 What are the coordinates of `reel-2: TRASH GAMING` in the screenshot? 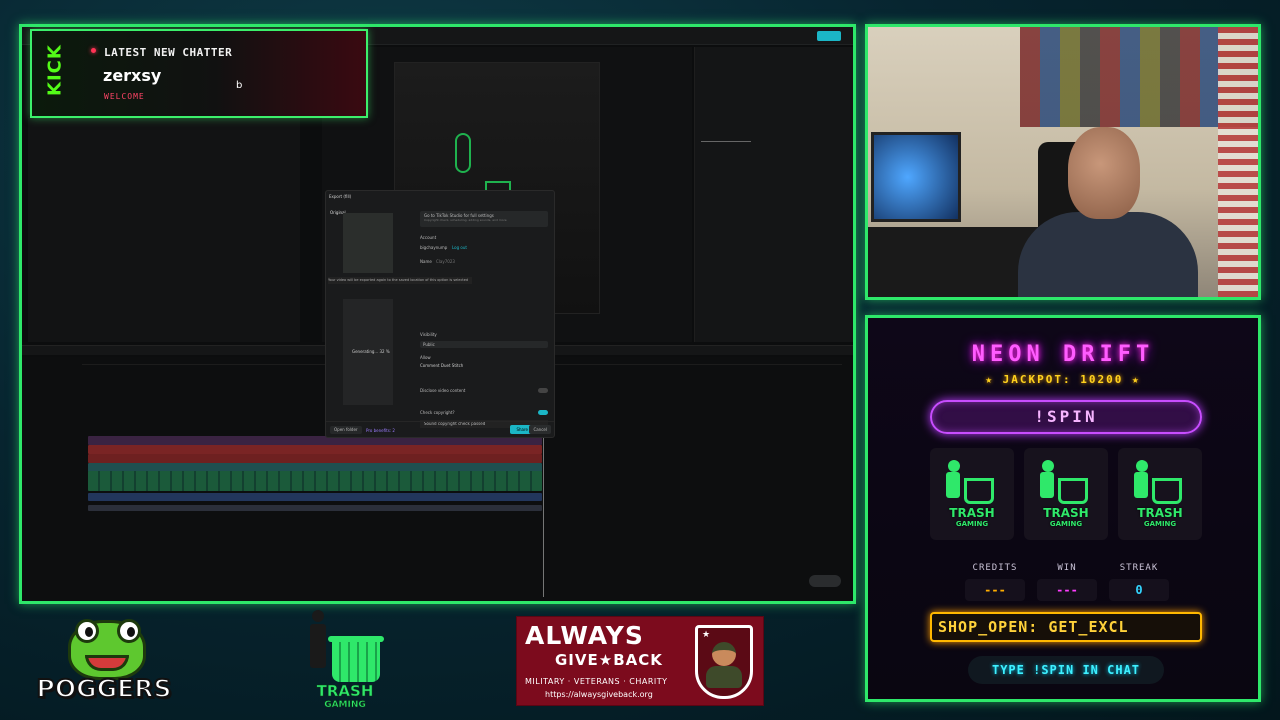 It's located at (1066, 494).